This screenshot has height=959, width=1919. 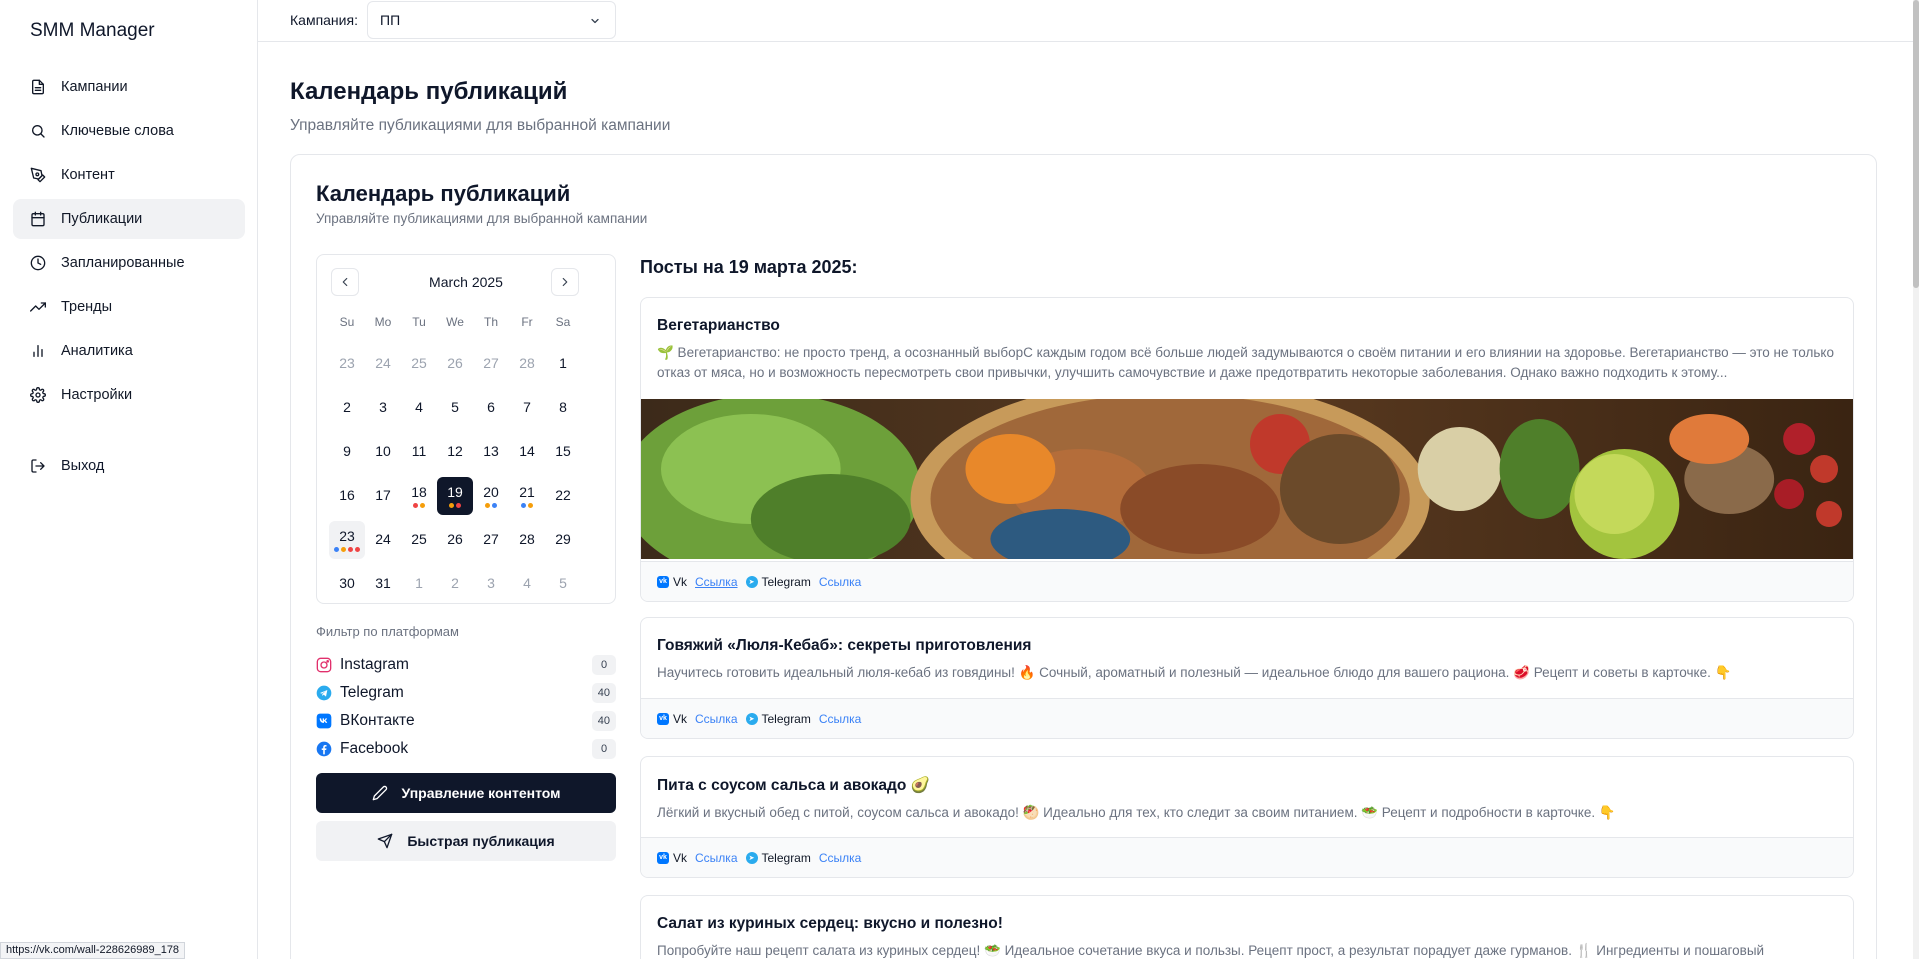 I want to click on weekday-label: Su, so click(x=347, y=322).